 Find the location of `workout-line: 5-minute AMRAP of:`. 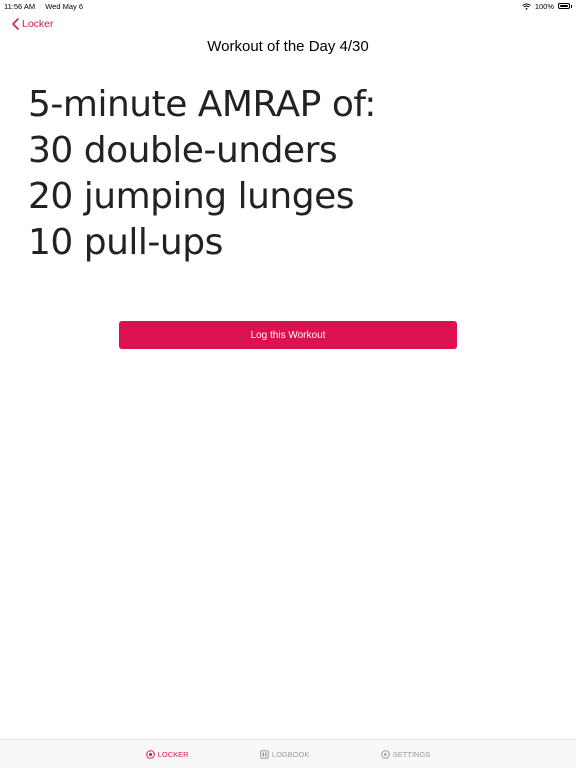

workout-line: 5-minute AMRAP of: is located at coordinates (202, 104).